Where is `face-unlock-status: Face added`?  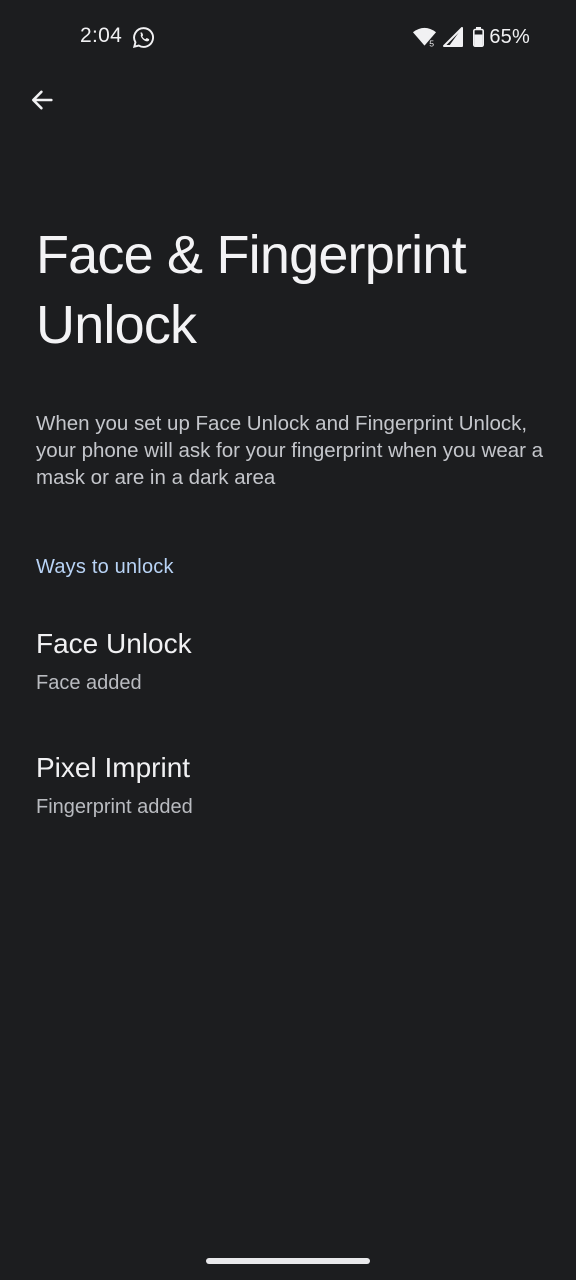 face-unlock-status: Face added is located at coordinates (89, 683).